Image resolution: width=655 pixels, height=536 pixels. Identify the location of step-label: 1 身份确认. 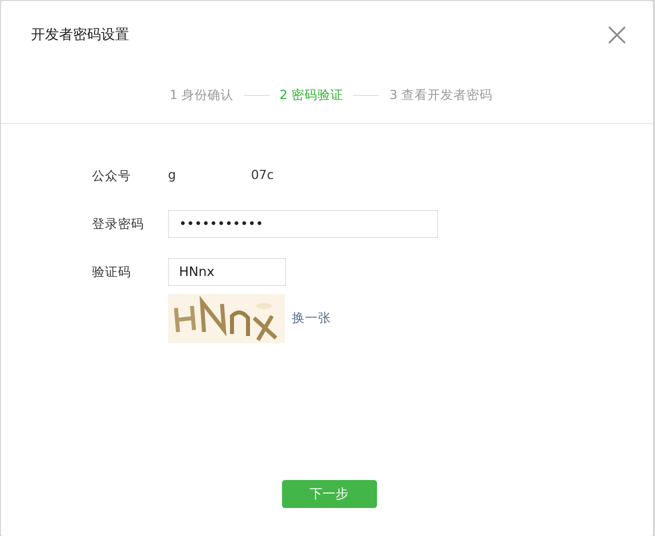
(202, 95).